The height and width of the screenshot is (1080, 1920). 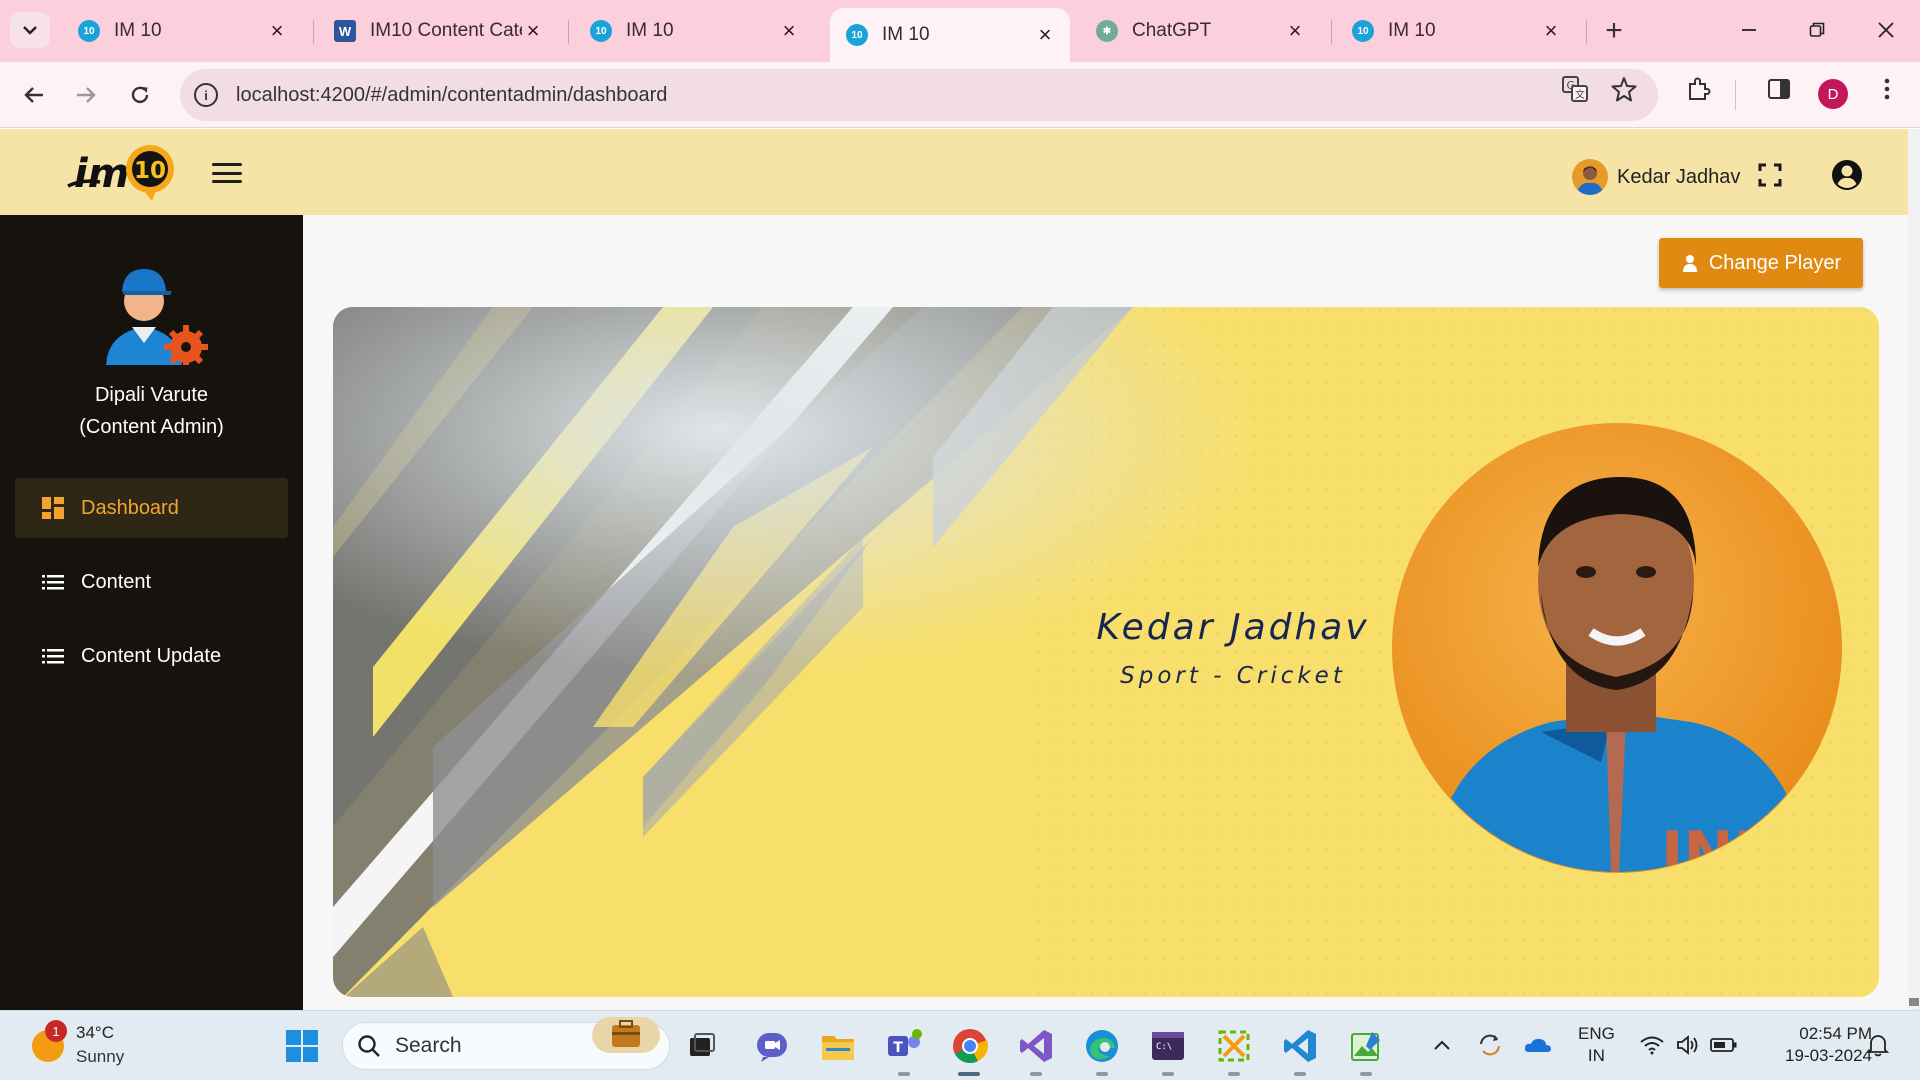 I want to click on change-player-button: Change Player, so click(x=1761, y=263).